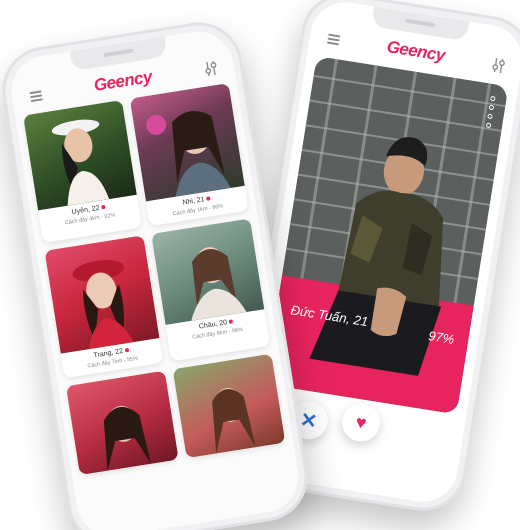 The width and height of the screenshot is (520, 530). I want to click on close-icon: ✕, so click(308, 420).